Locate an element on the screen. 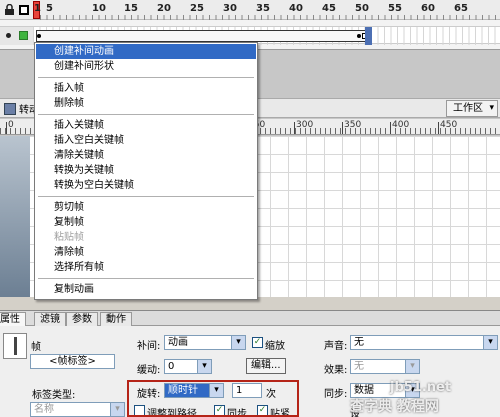  stage-image-fragment is located at coordinates (15, 216).